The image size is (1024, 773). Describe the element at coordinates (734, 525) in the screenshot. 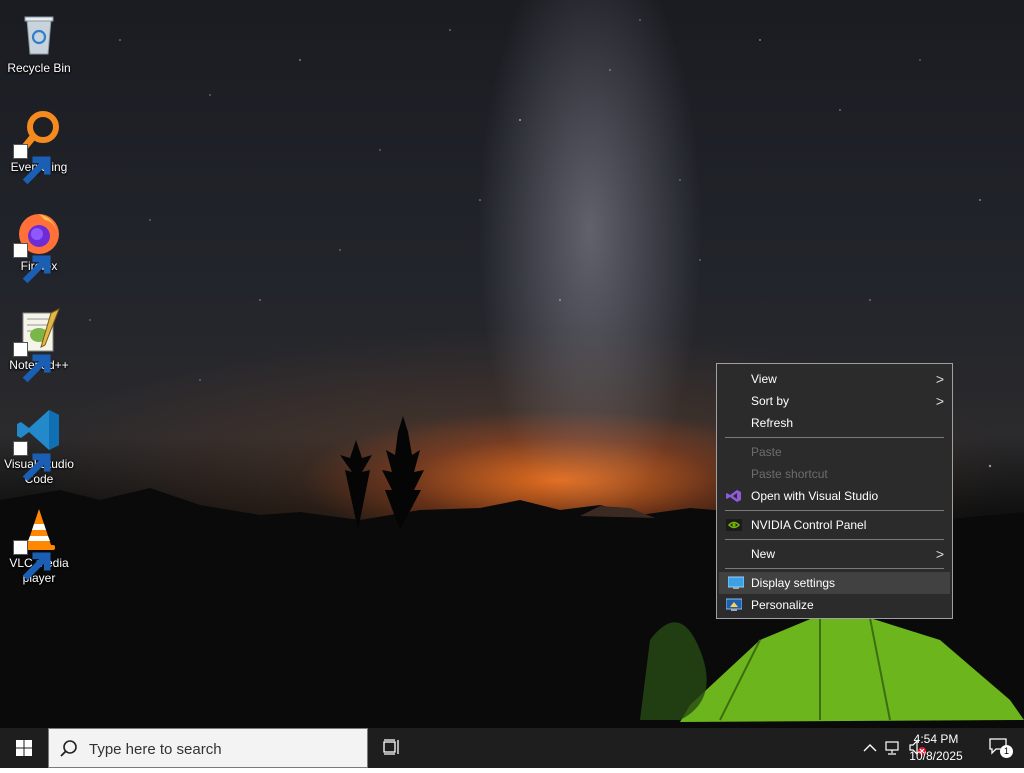

I see `nvidia-icon` at that location.